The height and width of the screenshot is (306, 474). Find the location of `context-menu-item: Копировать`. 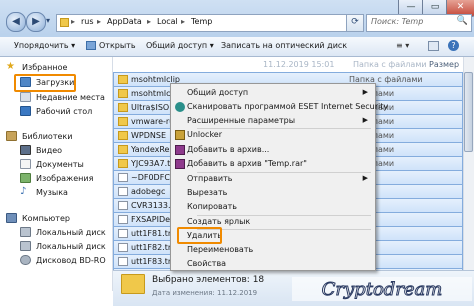

context-menu-item: Копировать is located at coordinates (272, 207).